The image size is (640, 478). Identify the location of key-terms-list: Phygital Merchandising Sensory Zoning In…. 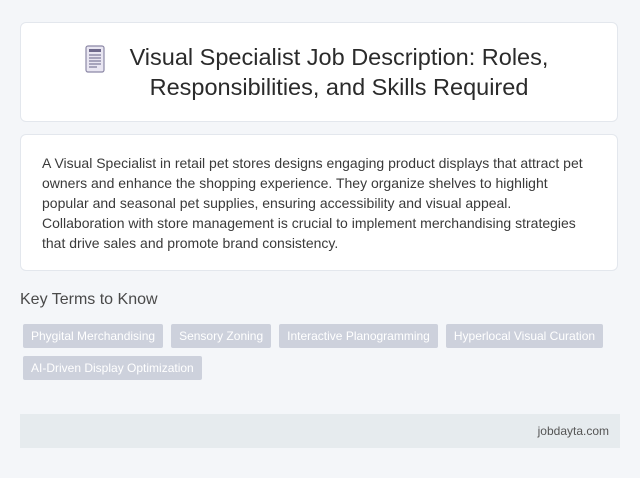
(318, 352).